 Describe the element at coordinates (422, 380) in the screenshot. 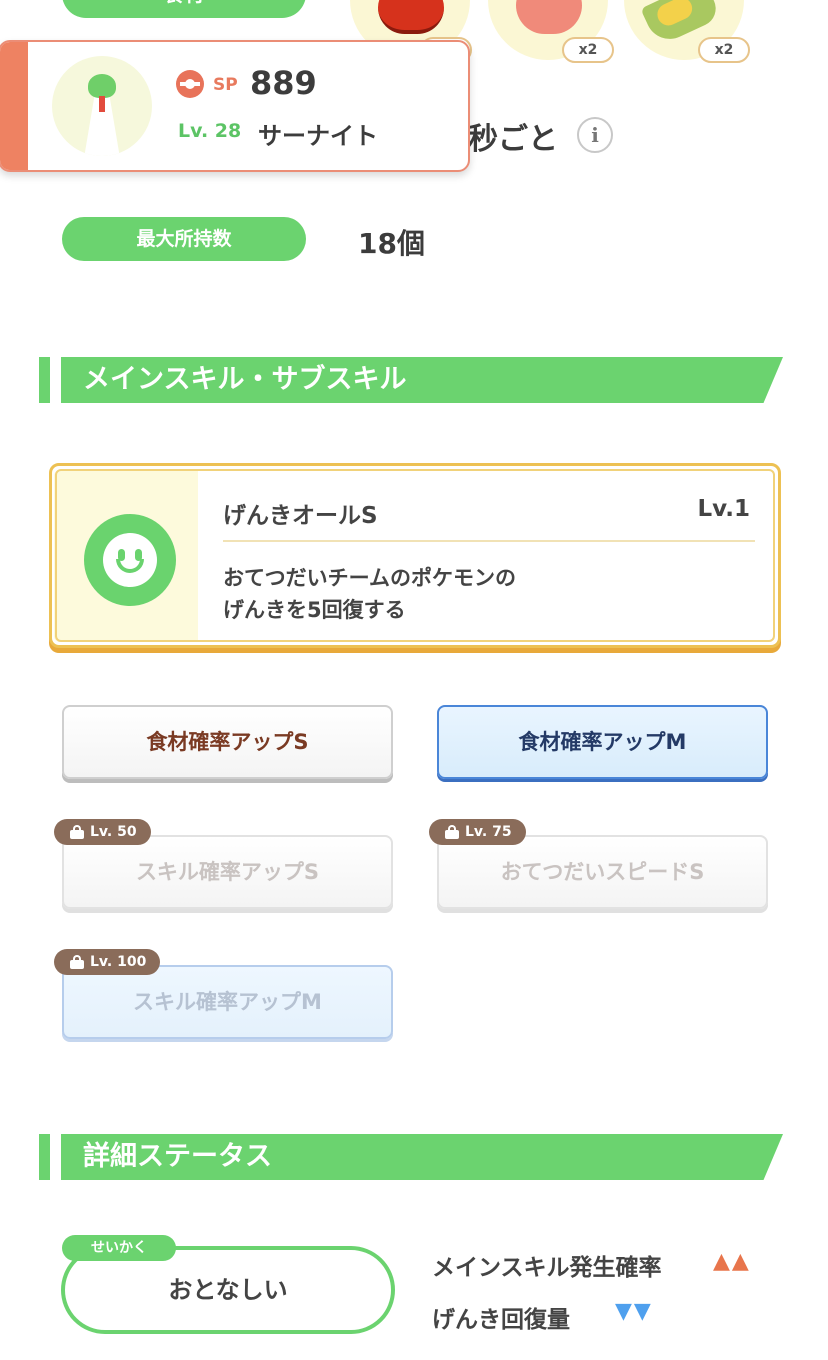

I see `section-header-skills: メインスキル・サブスキル` at that location.